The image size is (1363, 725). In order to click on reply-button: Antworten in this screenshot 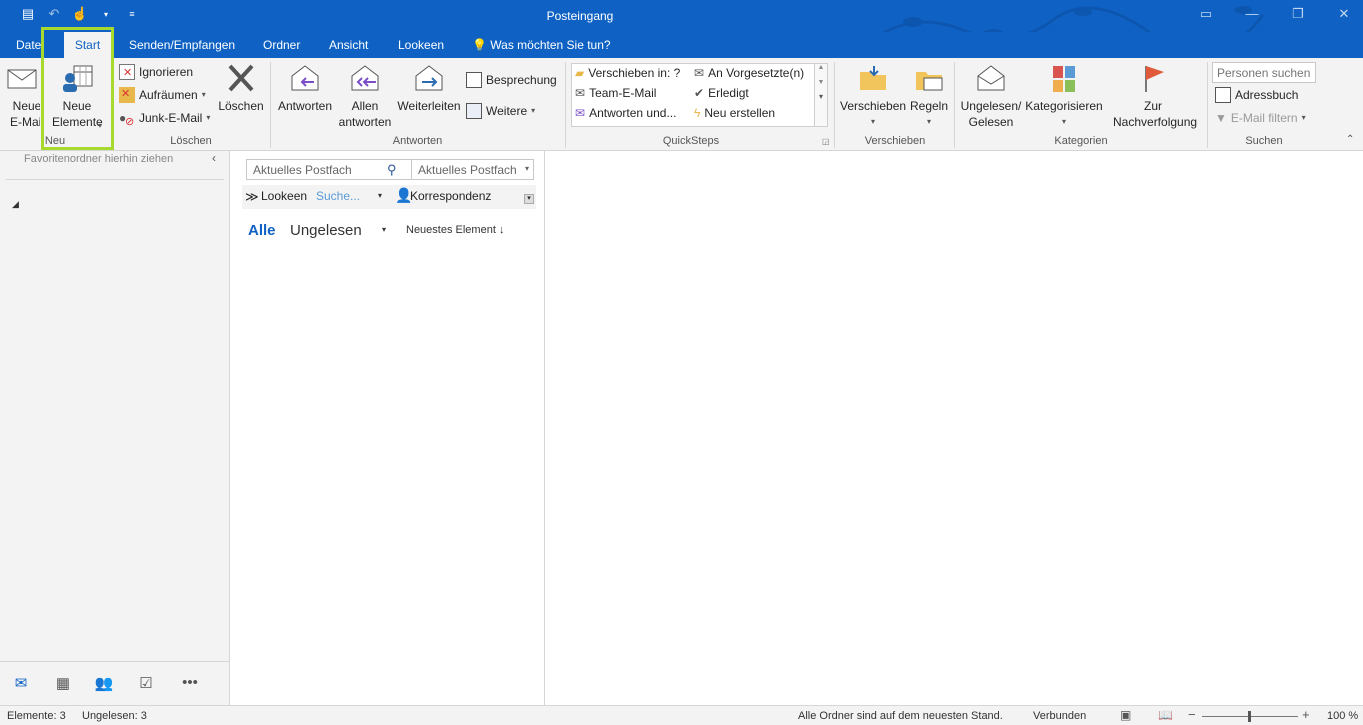, I will do `click(305, 88)`.